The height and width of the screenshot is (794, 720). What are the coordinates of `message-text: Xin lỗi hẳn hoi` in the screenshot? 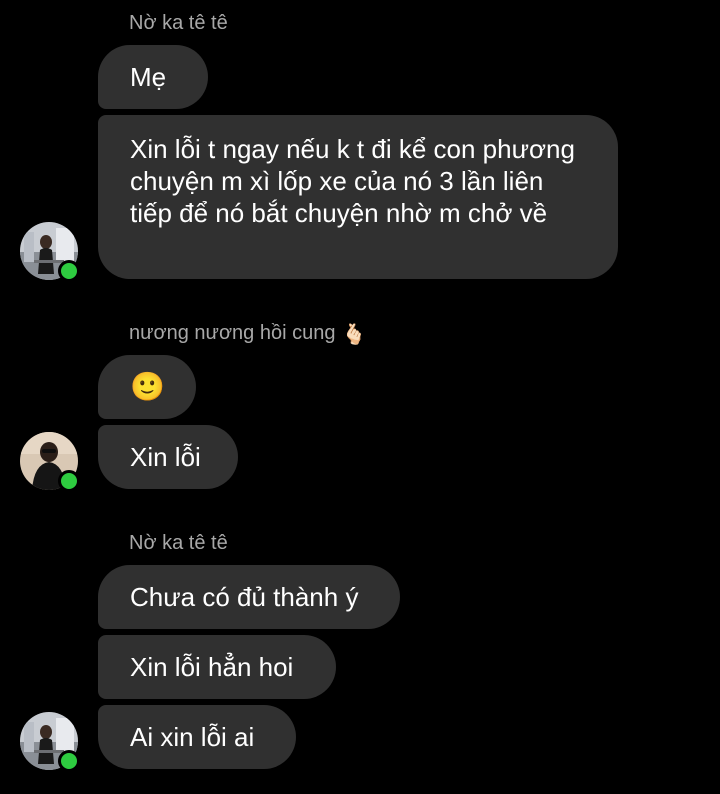 It's located at (212, 667).